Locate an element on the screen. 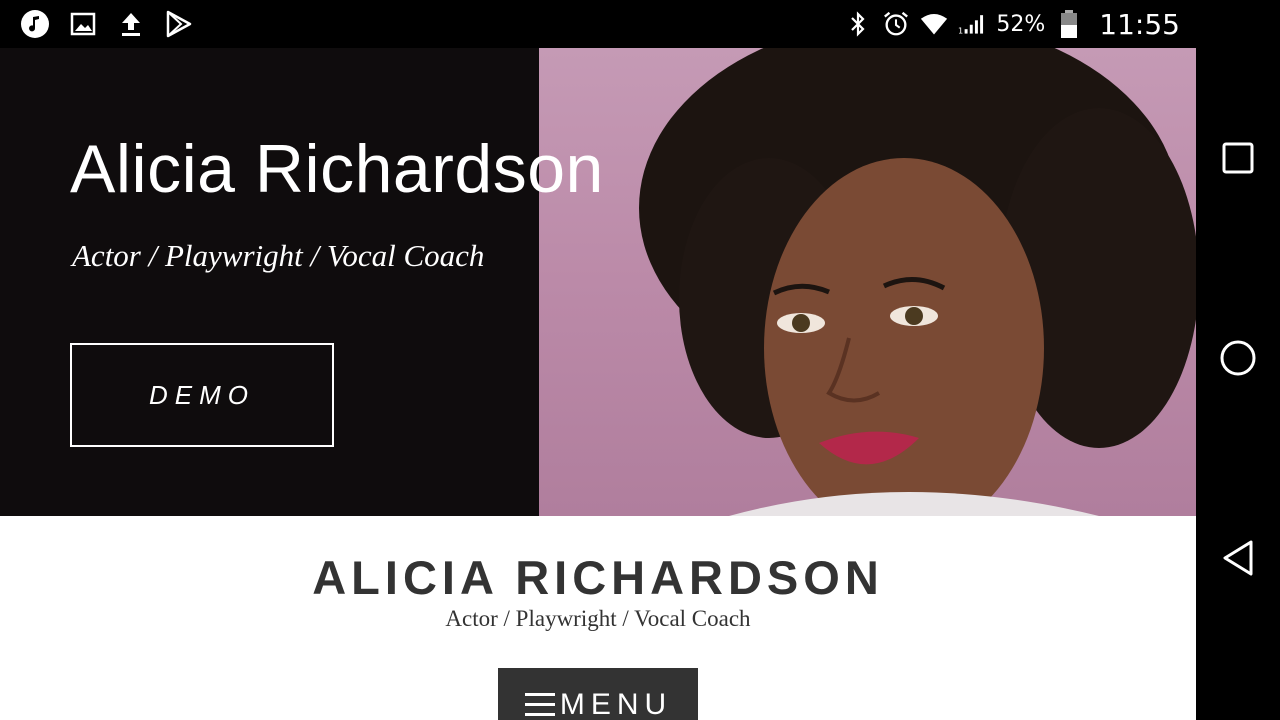 The width and height of the screenshot is (1280, 720). site-tagline: Actor / Playwright / Vocal Coach is located at coordinates (598, 618).